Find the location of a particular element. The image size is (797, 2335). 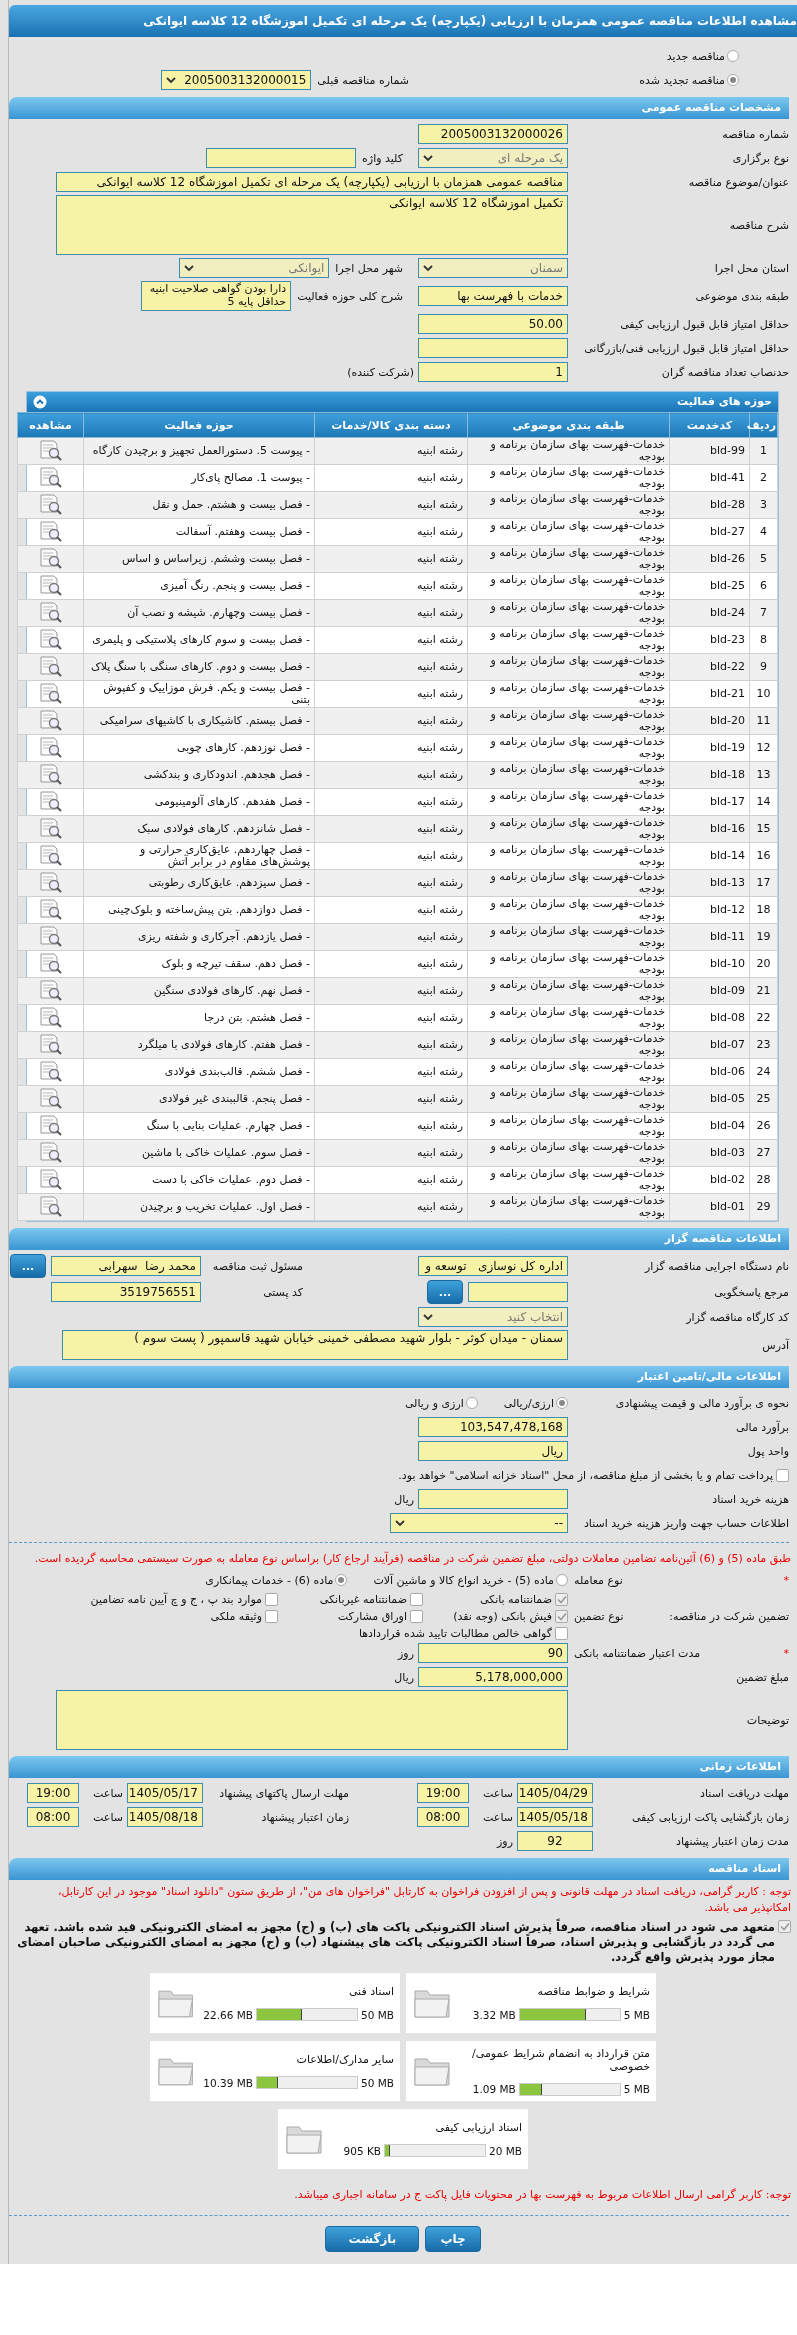

text-area: دارا بودن گواهی صلاحیت ابنیه حداقل پایه 5 is located at coordinates (216, 296).